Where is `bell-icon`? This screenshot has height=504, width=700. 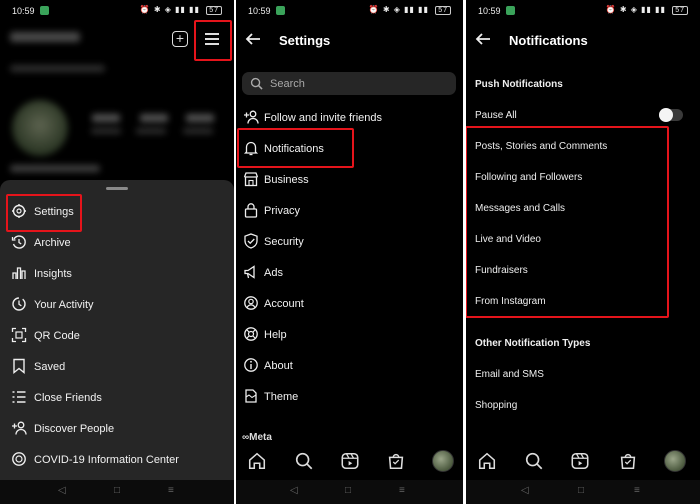
bell-icon is located at coordinates (251, 148).